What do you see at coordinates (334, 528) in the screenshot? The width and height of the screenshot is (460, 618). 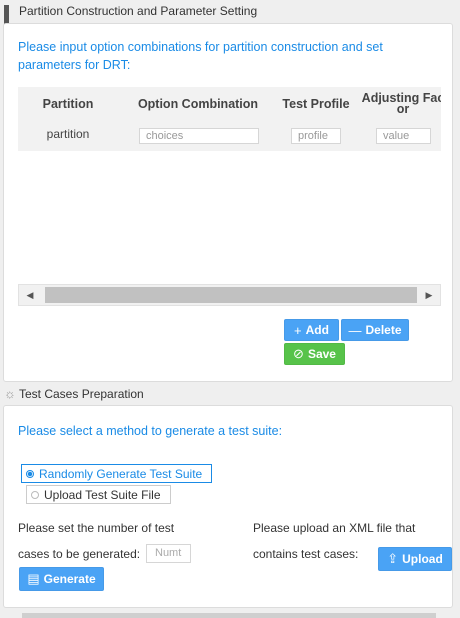 I see `upload-label-line1: Please upload an XML file that` at bounding box center [334, 528].